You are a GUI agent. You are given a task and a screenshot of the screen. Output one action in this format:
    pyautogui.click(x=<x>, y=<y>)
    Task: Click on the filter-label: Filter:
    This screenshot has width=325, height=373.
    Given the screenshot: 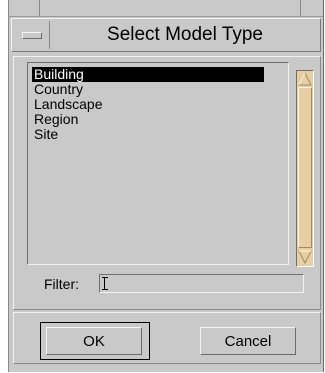 What is the action you would take?
    pyautogui.click(x=61, y=284)
    